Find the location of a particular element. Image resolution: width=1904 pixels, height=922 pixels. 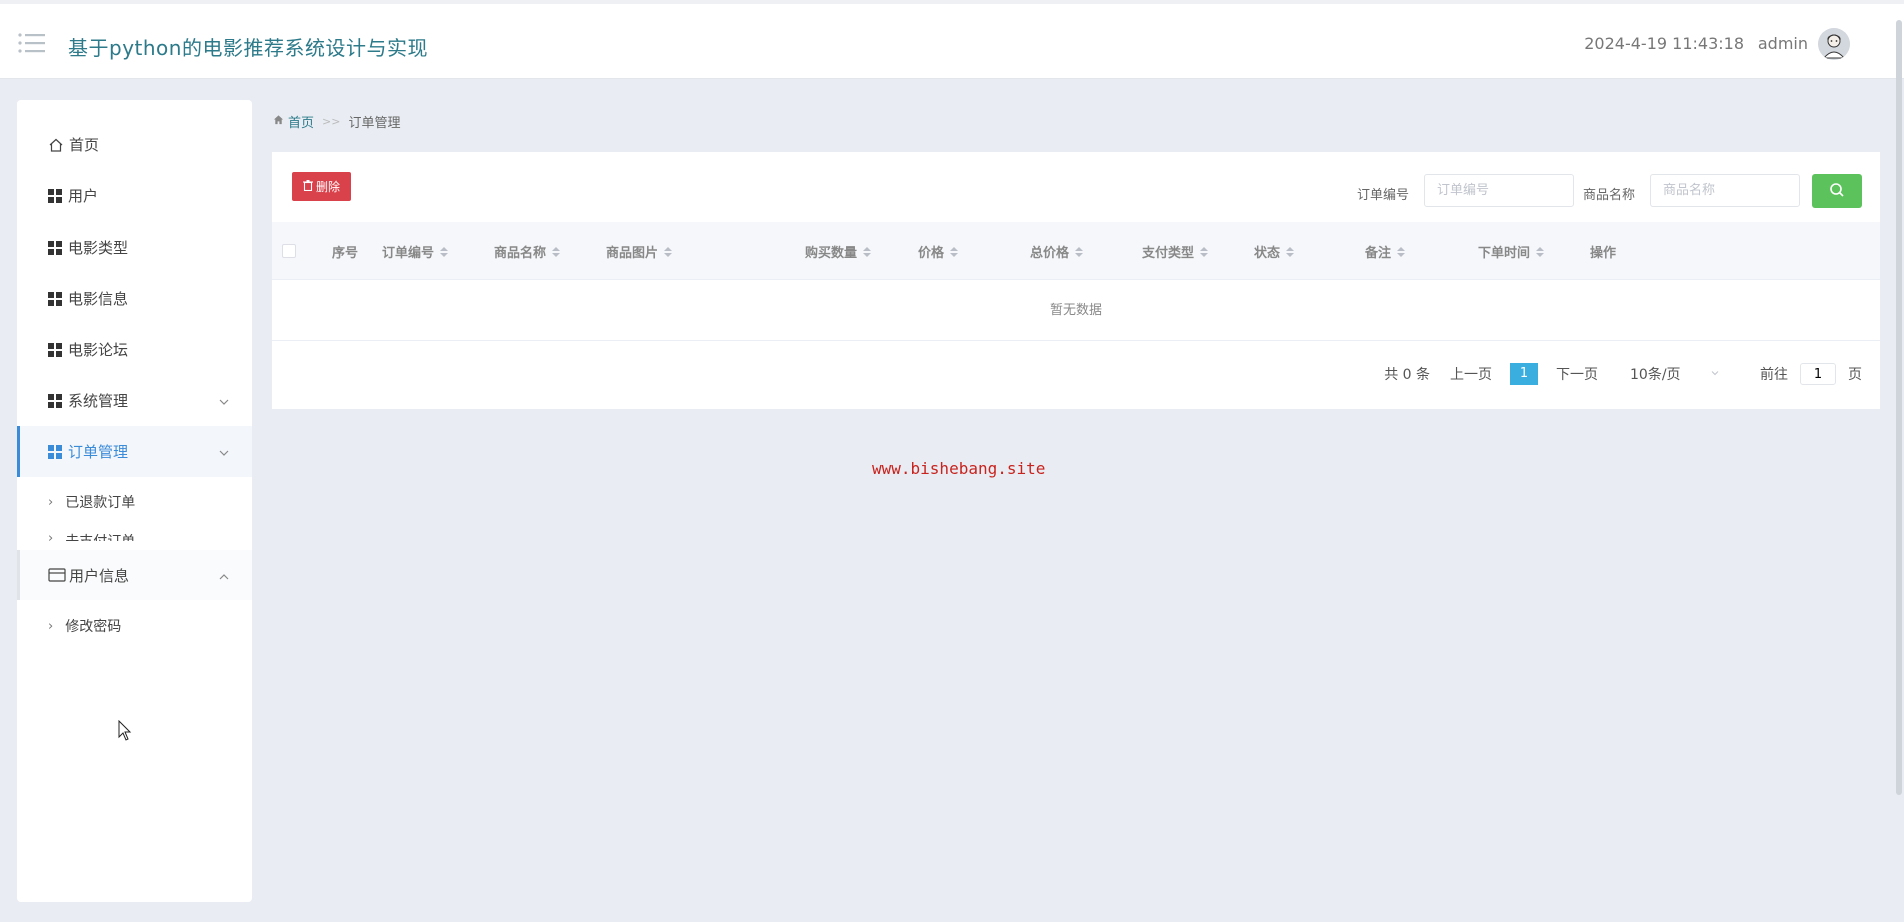

page-size-value: 10条/页 is located at coordinates (1655, 375).